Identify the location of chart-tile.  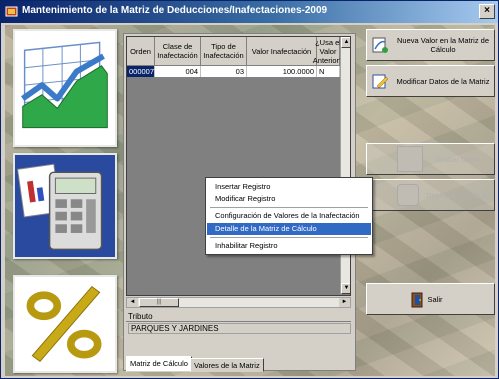
(65, 88).